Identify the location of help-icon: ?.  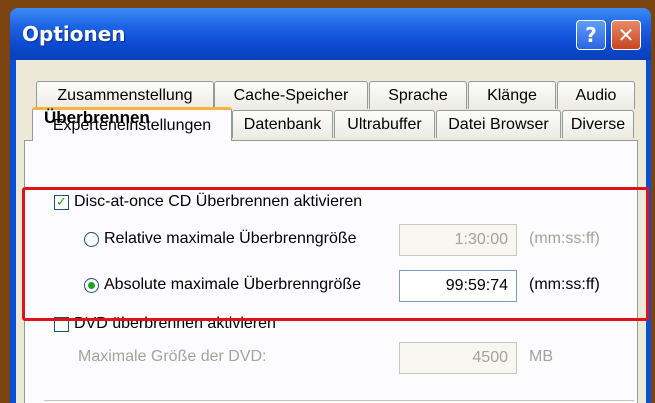
(591, 35).